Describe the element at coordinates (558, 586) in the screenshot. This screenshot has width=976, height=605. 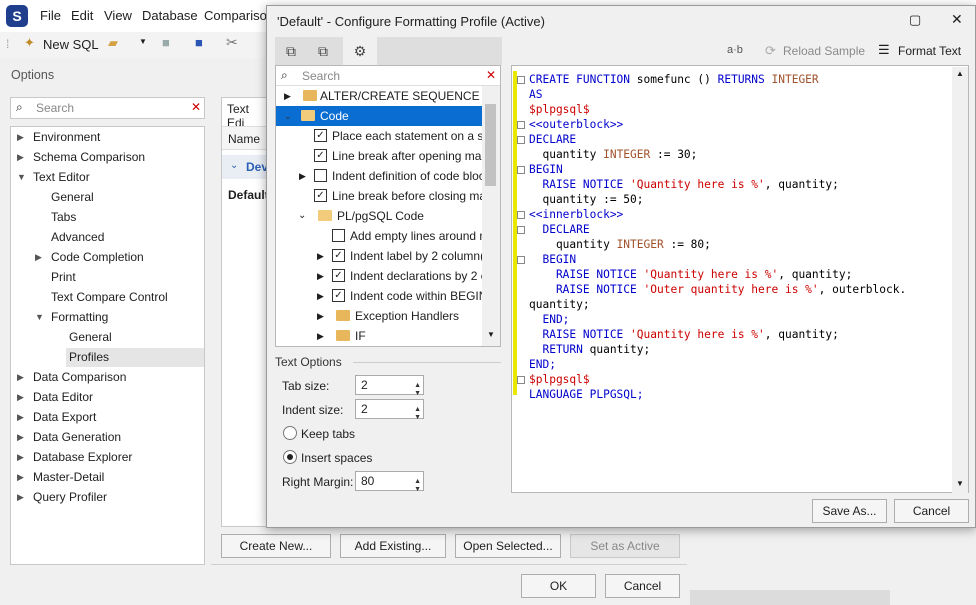
I see `ok-button: OK` at that location.